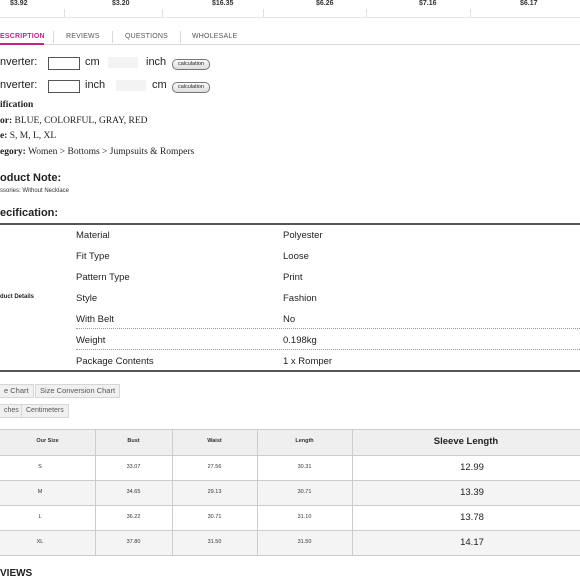 The width and height of the screenshot is (580, 580). I want to click on cell-sleeve: 12.99, so click(472, 467).